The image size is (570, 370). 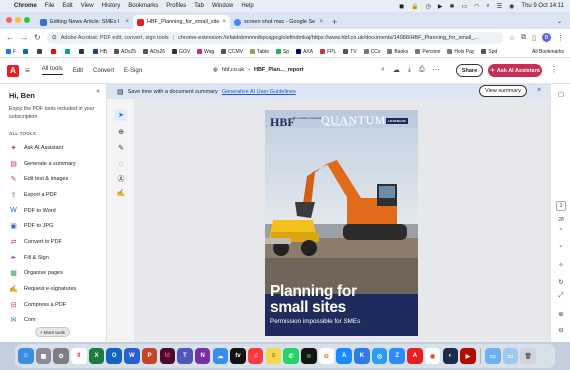 What do you see at coordinates (427, 52) in the screenshot?
I see `bookmark-item: Pension` at bounding box center [427, 52].